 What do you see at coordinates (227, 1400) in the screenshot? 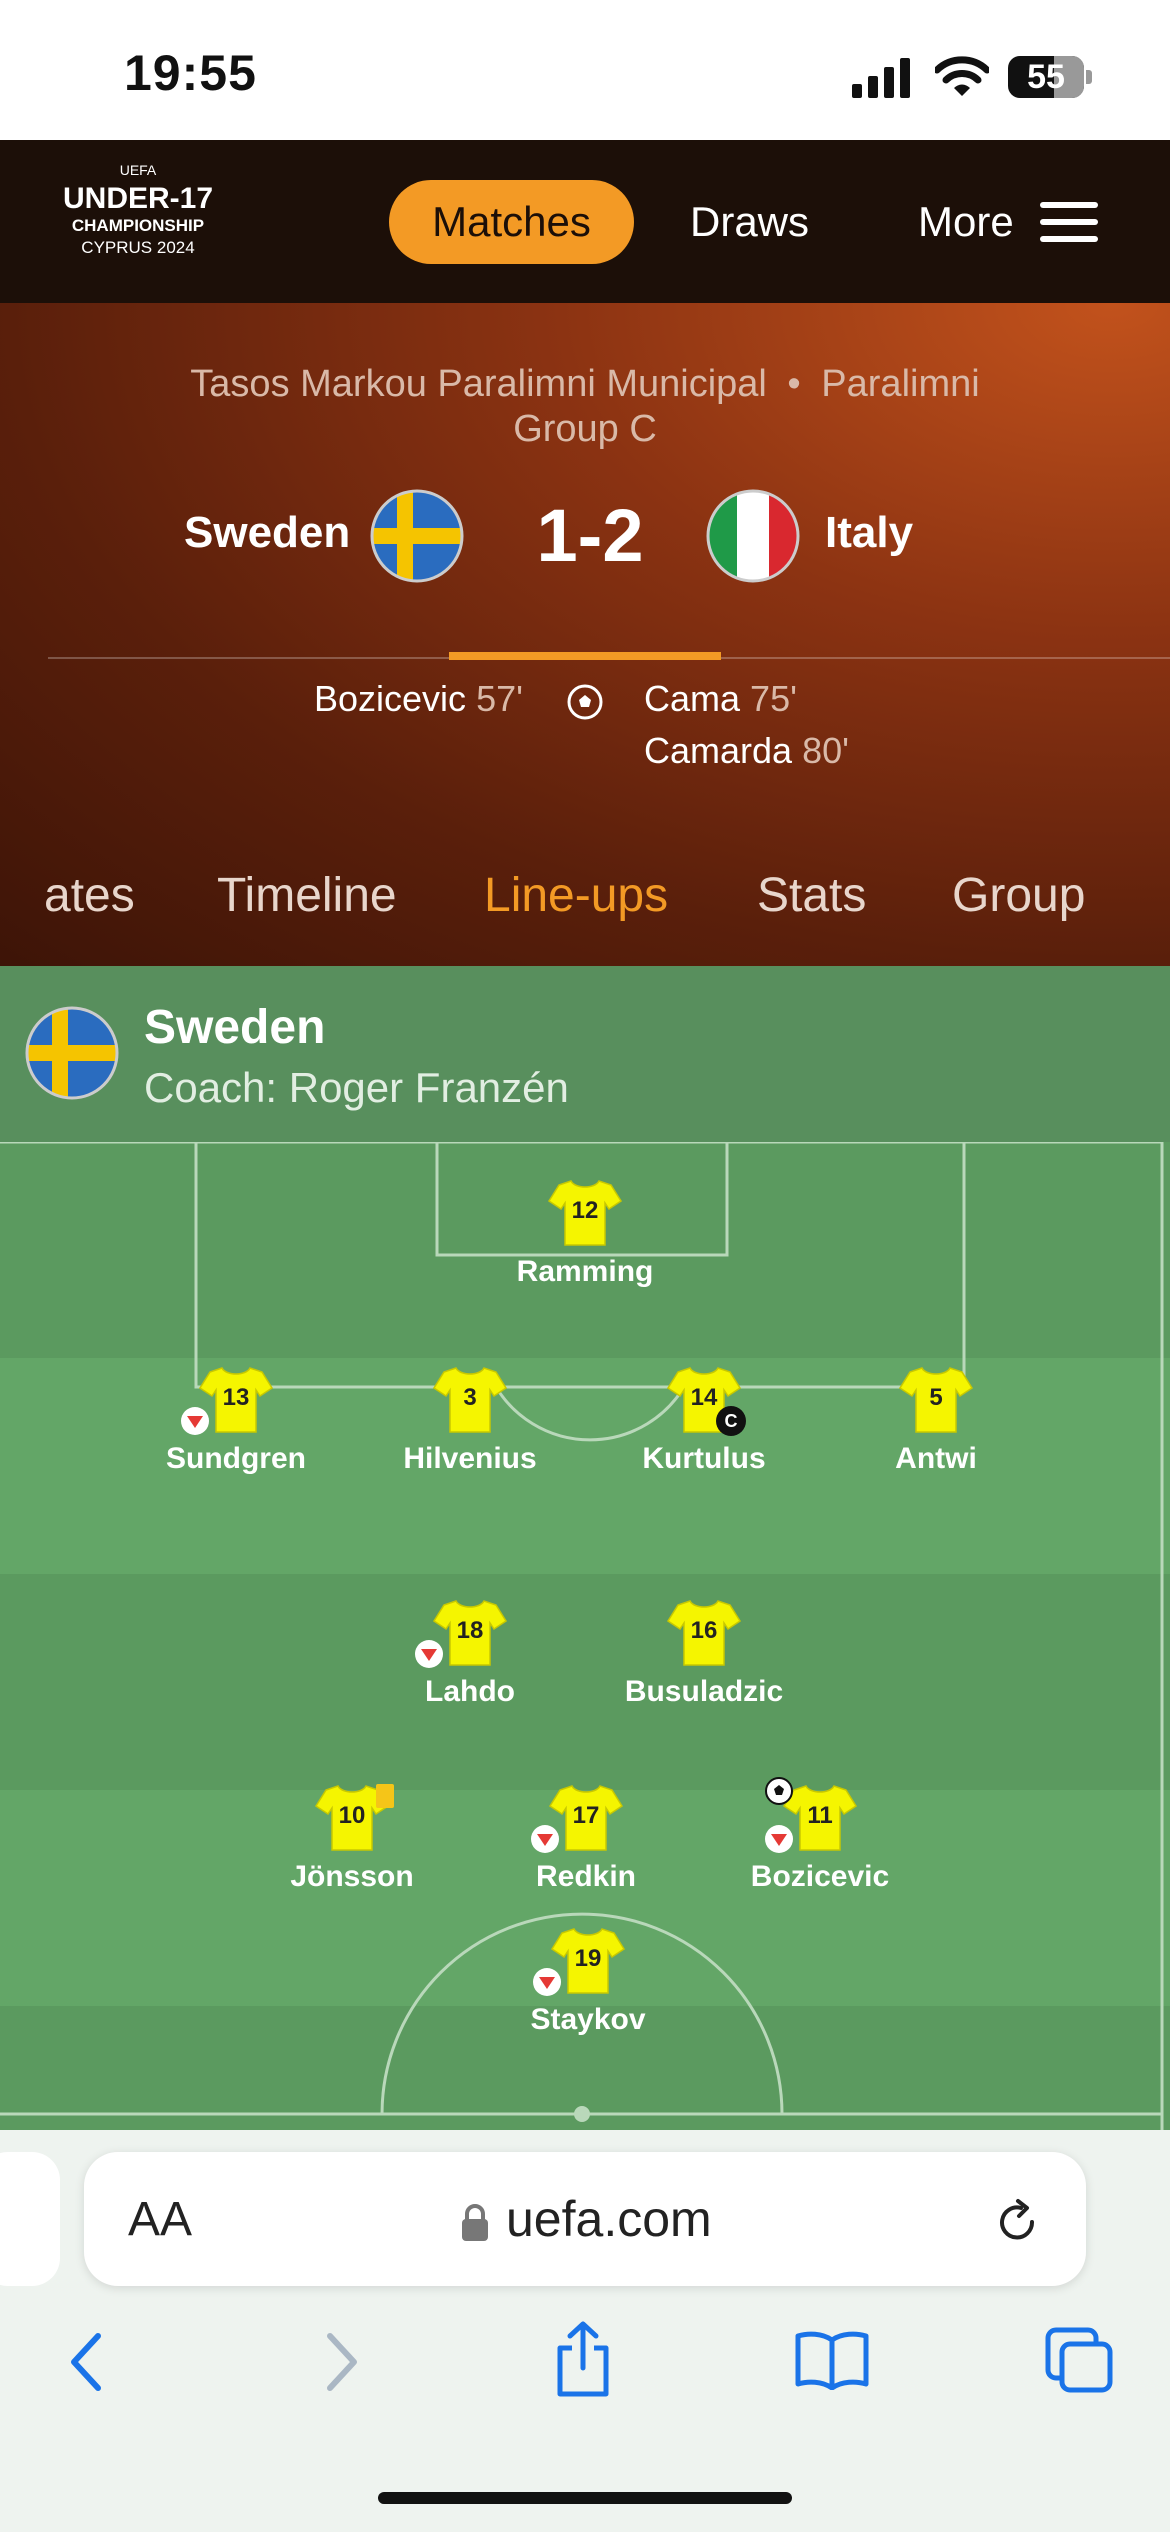
I see `shirt-icon: 13` at bounding box center [227, 1400].